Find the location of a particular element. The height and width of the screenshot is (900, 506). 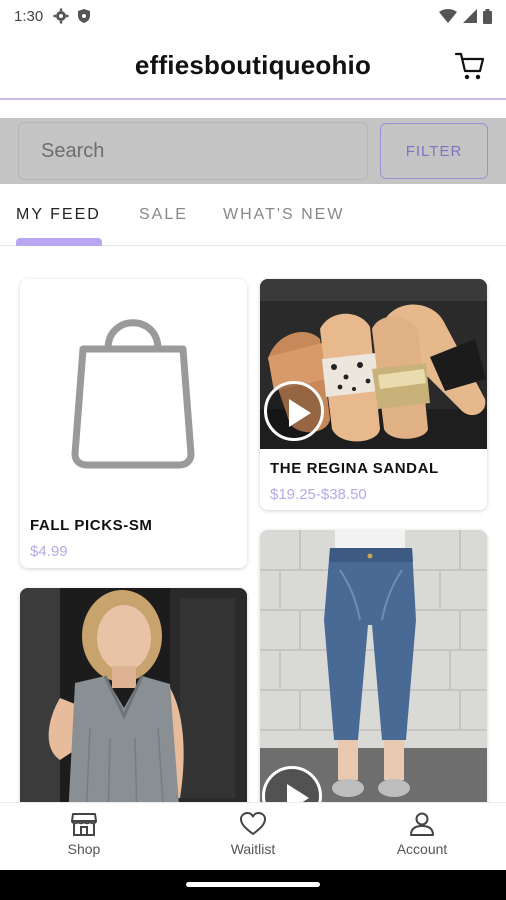

product-name: THE REGINA SANDAL is located at coordinates (354, 468).